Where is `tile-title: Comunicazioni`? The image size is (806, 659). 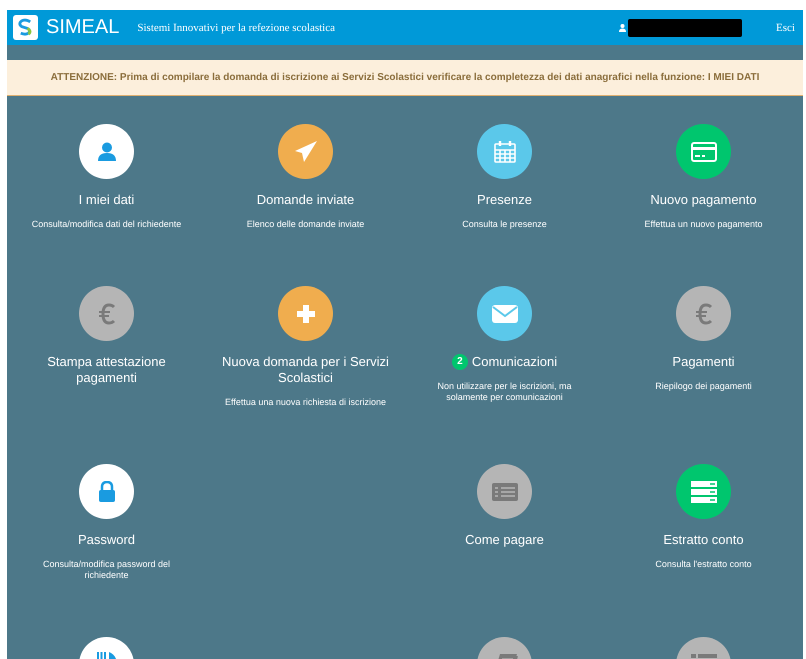
tile-title: Comunicazioni is located at coordinates (515, 362).